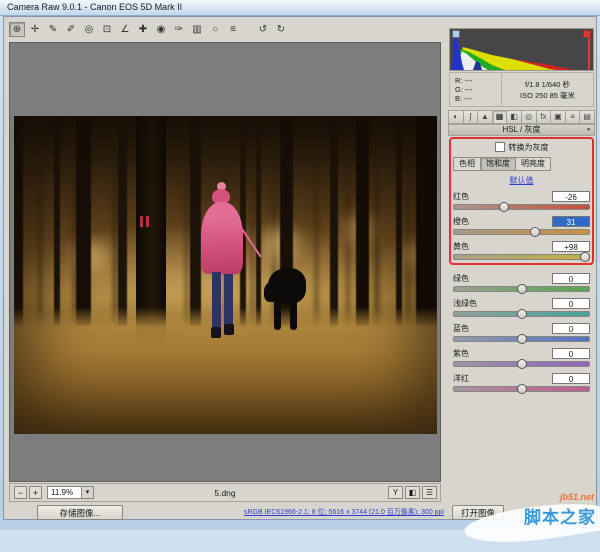 This screenshot has width=600, height=552. I want to click on adjustment-brush-tool: ✑, so click(179, 29).